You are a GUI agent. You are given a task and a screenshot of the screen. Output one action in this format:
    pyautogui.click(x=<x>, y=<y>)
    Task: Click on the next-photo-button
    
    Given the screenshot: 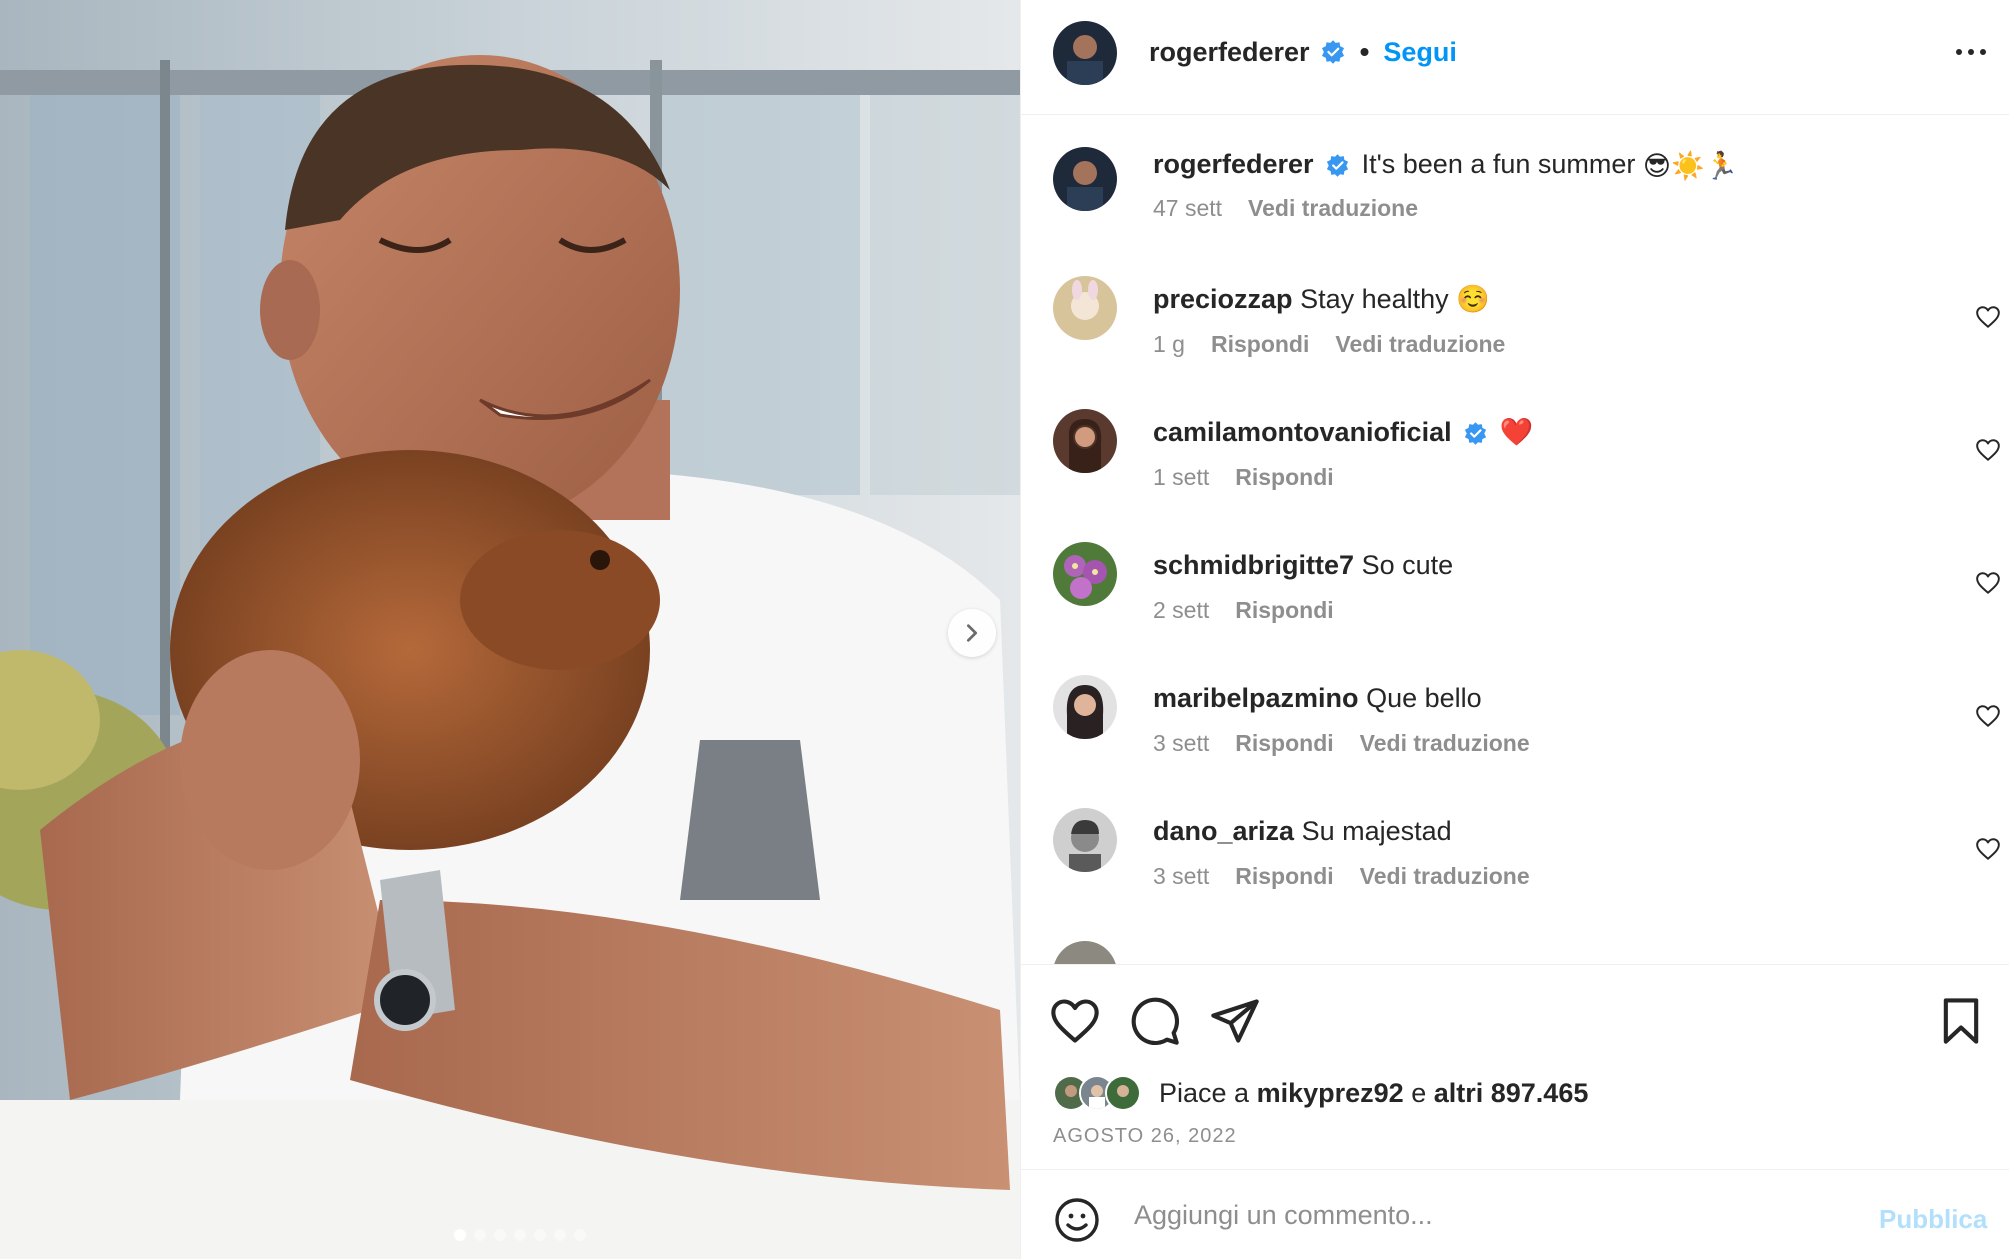 What is the action you would take?
    pyautogui.click(x=972, y=633)
    